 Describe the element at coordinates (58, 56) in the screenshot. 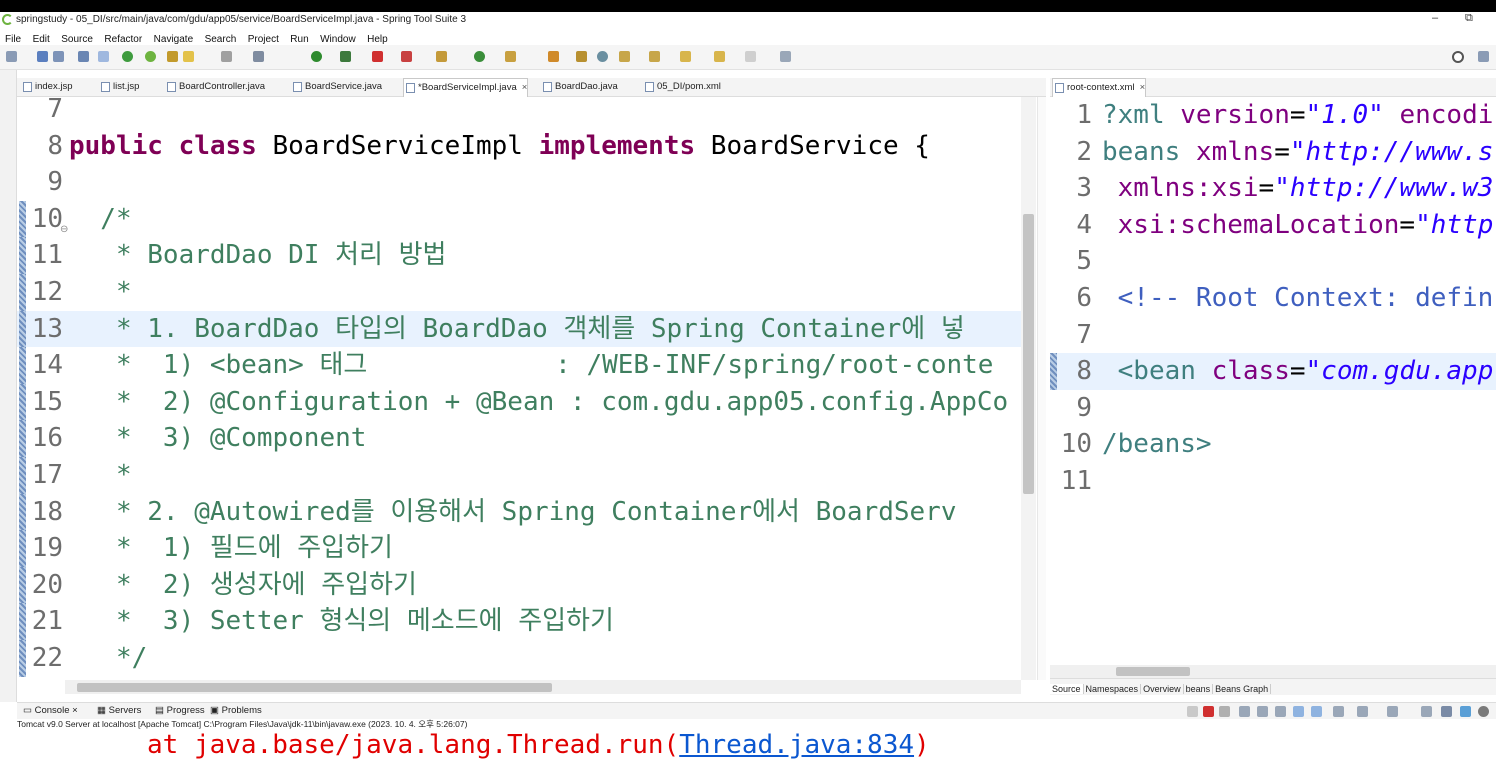

I see `save-all-icon` at that location.